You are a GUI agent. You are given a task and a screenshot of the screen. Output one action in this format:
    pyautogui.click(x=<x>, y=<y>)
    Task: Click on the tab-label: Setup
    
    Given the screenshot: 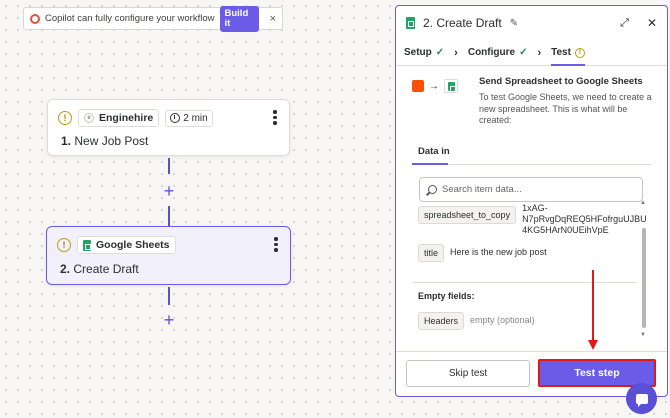 What is the action you would take?
    pyautogui.click(x=418, y=52)
    